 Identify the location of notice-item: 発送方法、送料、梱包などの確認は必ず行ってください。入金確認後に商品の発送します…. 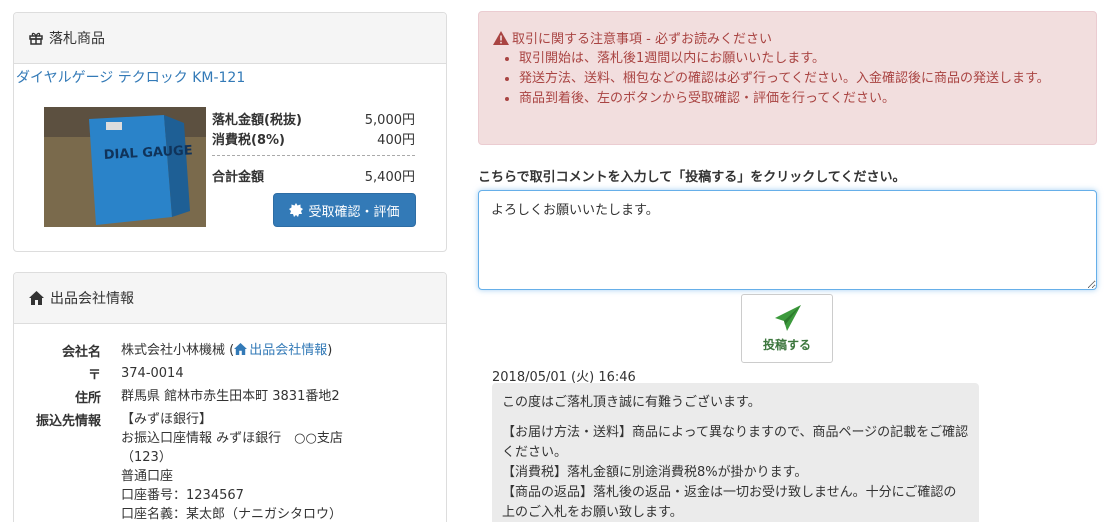
(796, 79).